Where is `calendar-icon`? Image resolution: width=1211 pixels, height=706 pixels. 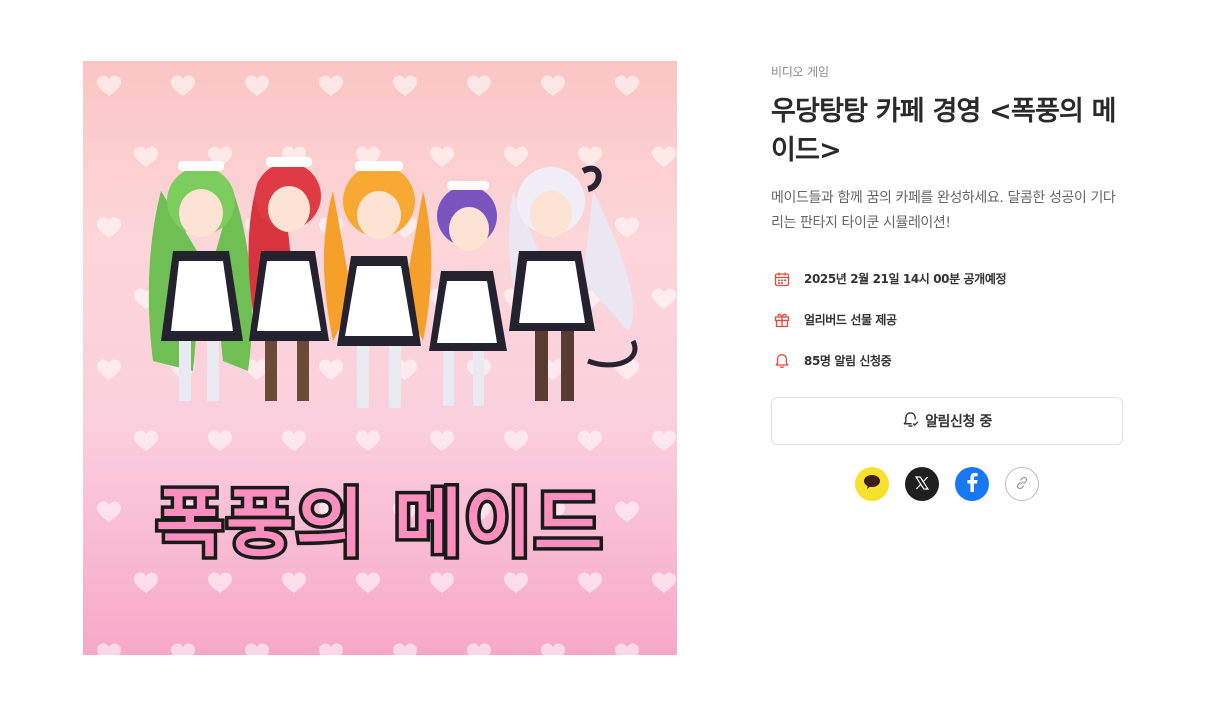
calendar-icon is located at coordinates (782, 279).